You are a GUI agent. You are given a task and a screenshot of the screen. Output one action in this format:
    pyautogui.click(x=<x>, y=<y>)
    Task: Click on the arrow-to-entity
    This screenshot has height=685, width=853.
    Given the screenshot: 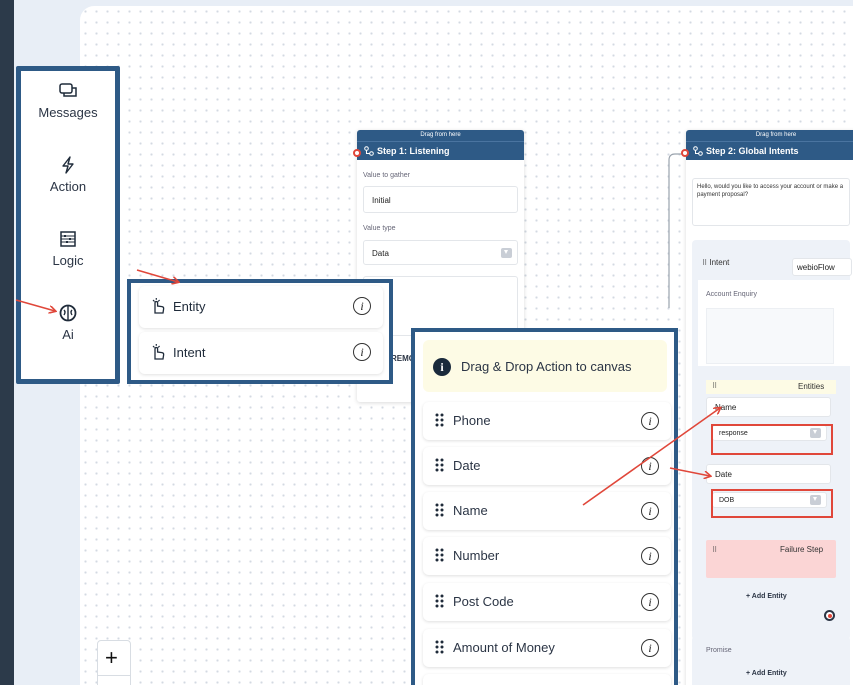 What is the action you would take?
    pyautogui.click(x=157, y=275)
    